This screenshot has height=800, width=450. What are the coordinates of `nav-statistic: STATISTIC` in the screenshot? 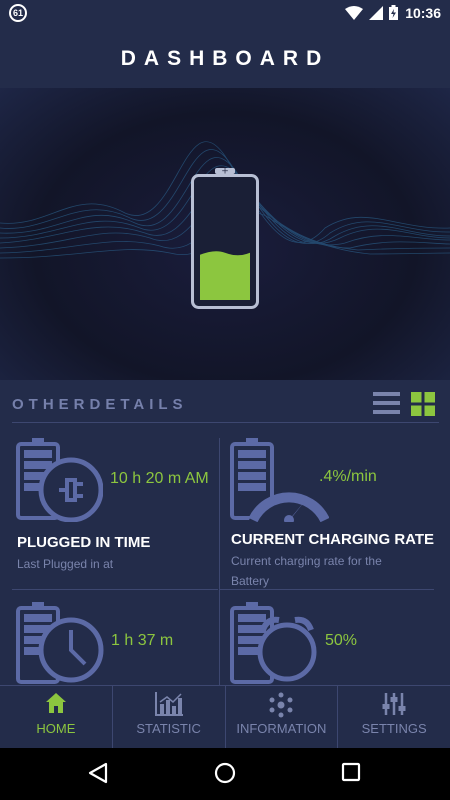 It's located at (169, 717).